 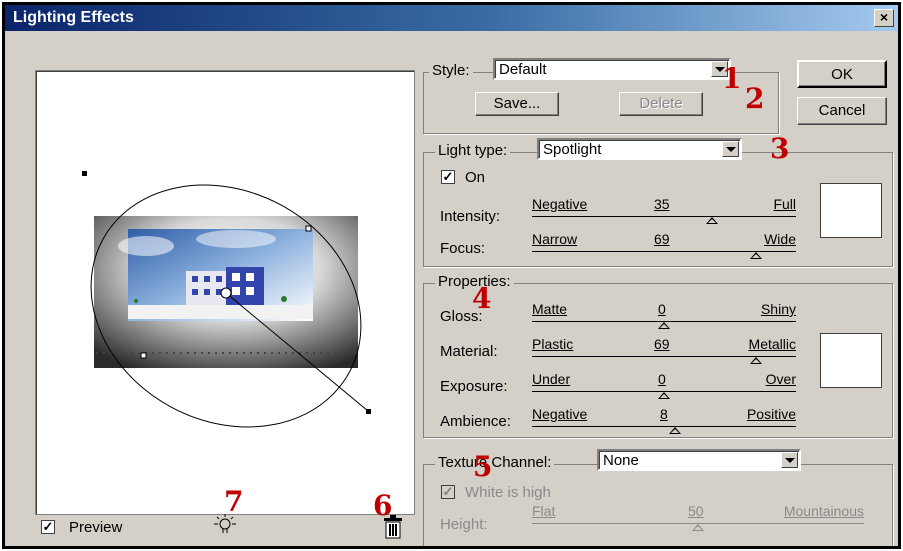 I want to click on light-on-checkbox: ✓, so click(x=448, y=177).